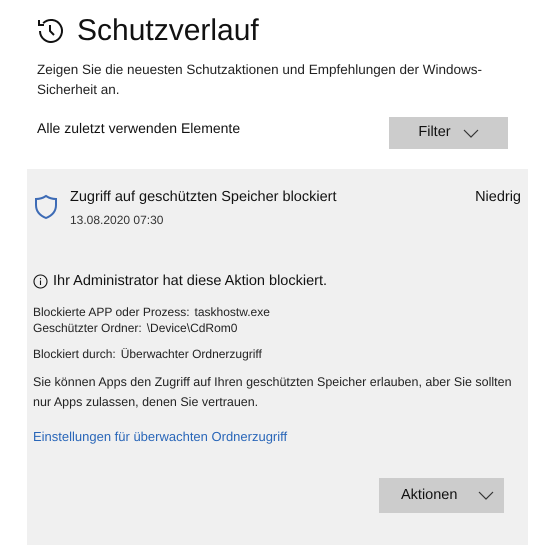  Describe the element at coordinates (204, 197) in the screenshot. I see `event-title: Zugriff auf geschützten Speicher blockiert` at that location.